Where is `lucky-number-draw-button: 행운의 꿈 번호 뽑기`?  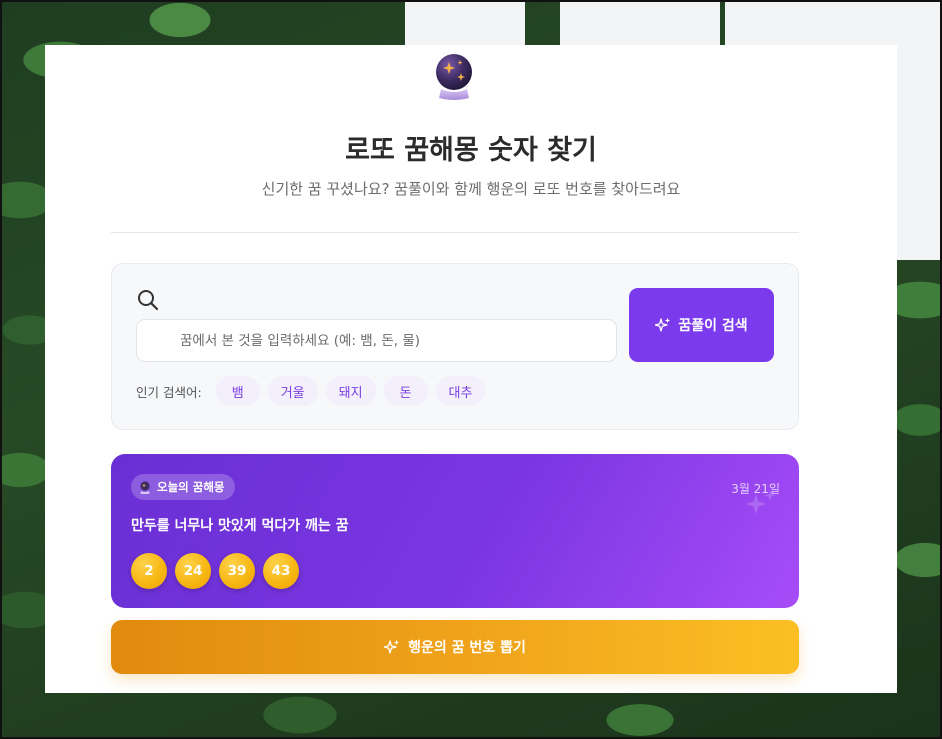
lucky-number-draw-button: 행운의 꿈 번호 뽑기 is located at coordinates (455, 647).